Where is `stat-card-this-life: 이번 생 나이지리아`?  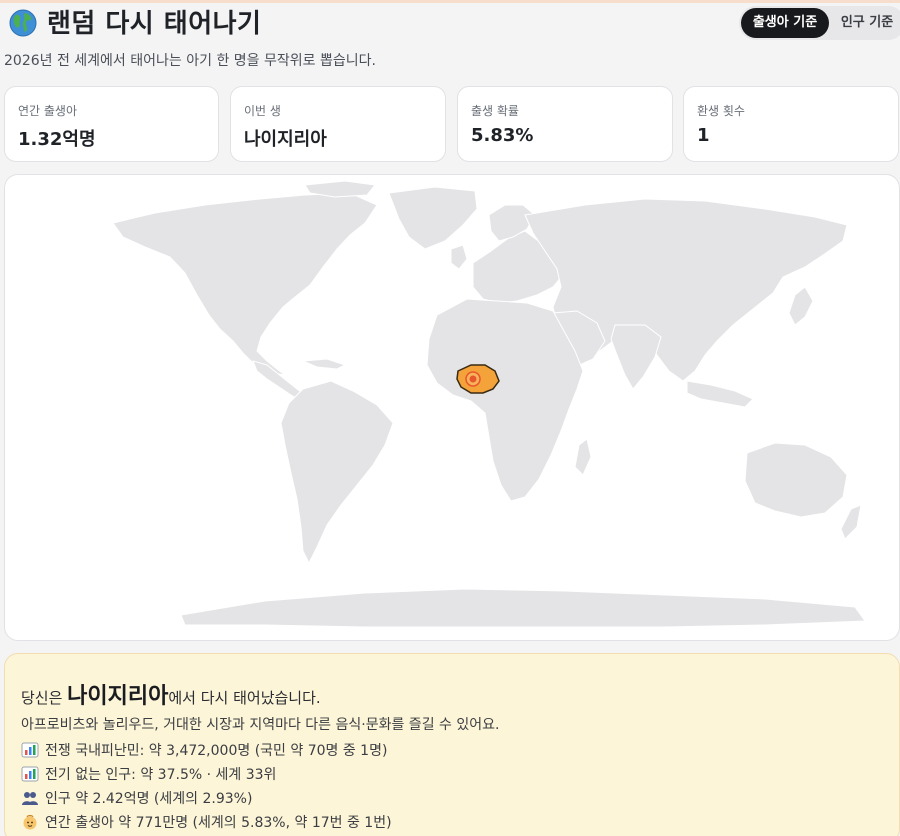
stat-card-this-life: 이번 생 나이지리아 is located at coordinates (338, 124).